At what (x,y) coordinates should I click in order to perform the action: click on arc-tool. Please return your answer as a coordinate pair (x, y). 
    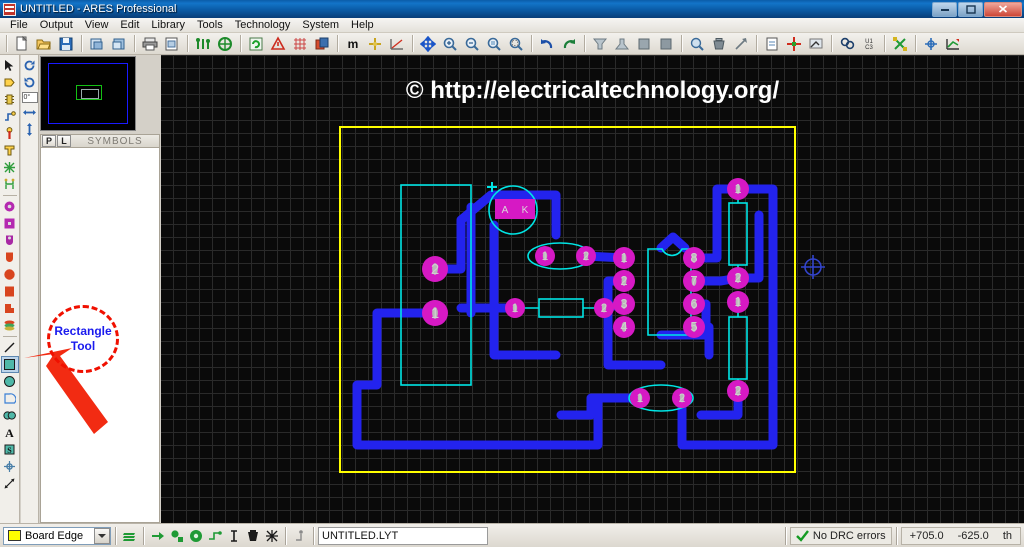
    Looking at the image, I should click on (10, 398).